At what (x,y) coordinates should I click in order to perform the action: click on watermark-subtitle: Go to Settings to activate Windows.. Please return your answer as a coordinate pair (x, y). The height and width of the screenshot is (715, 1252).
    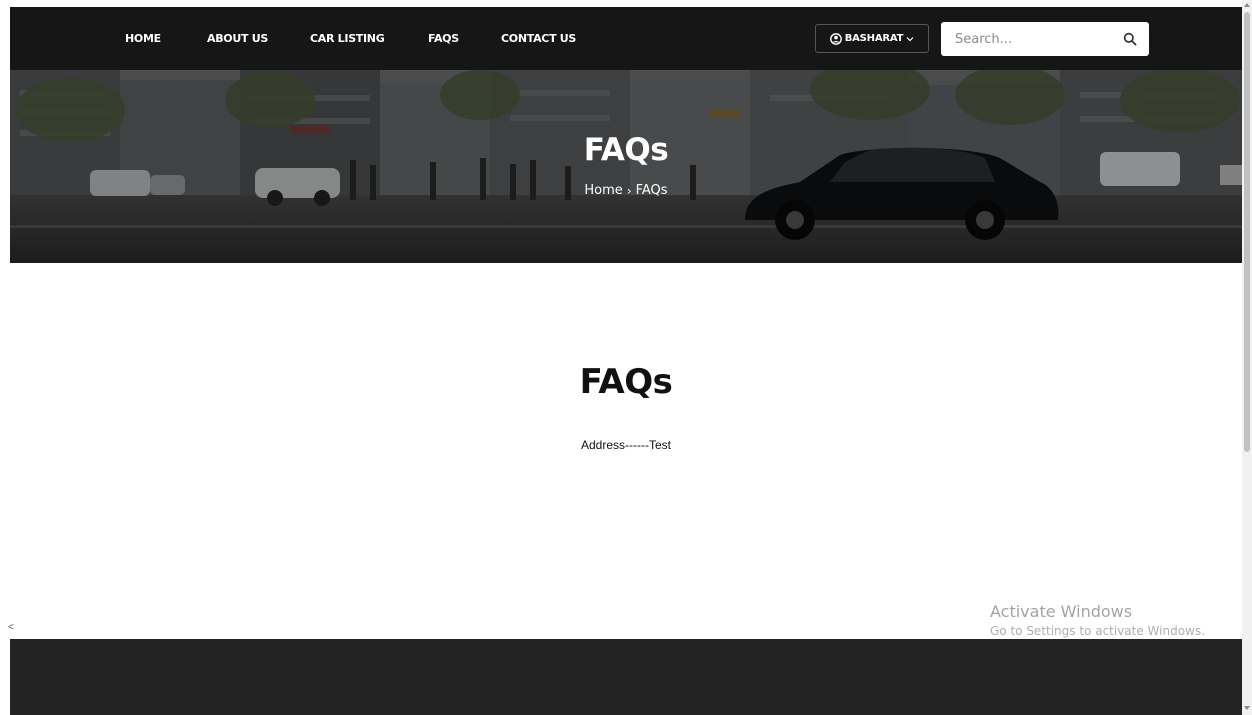
    Looking at the image, I should click on (1097, 631).